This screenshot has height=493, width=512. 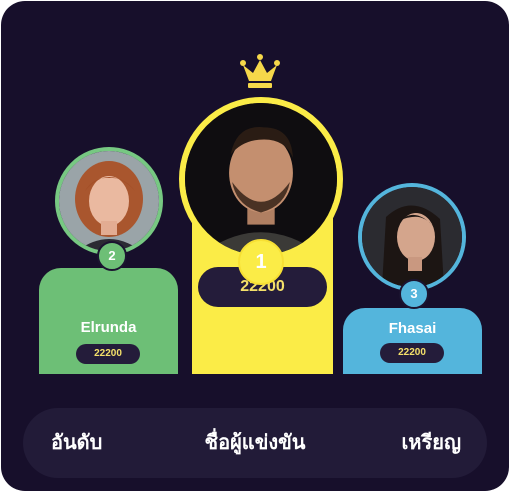 I want to click on avatar-first, so click(x=261, y=179).